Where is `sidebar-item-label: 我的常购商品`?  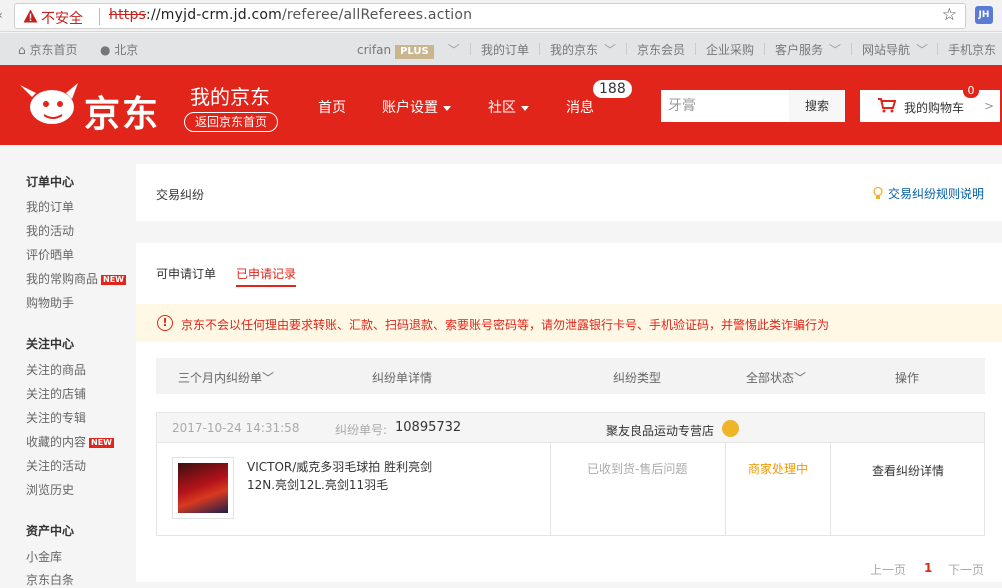
sidebar-item-label: 我的常购商品 is located at coordinates (62, 279).